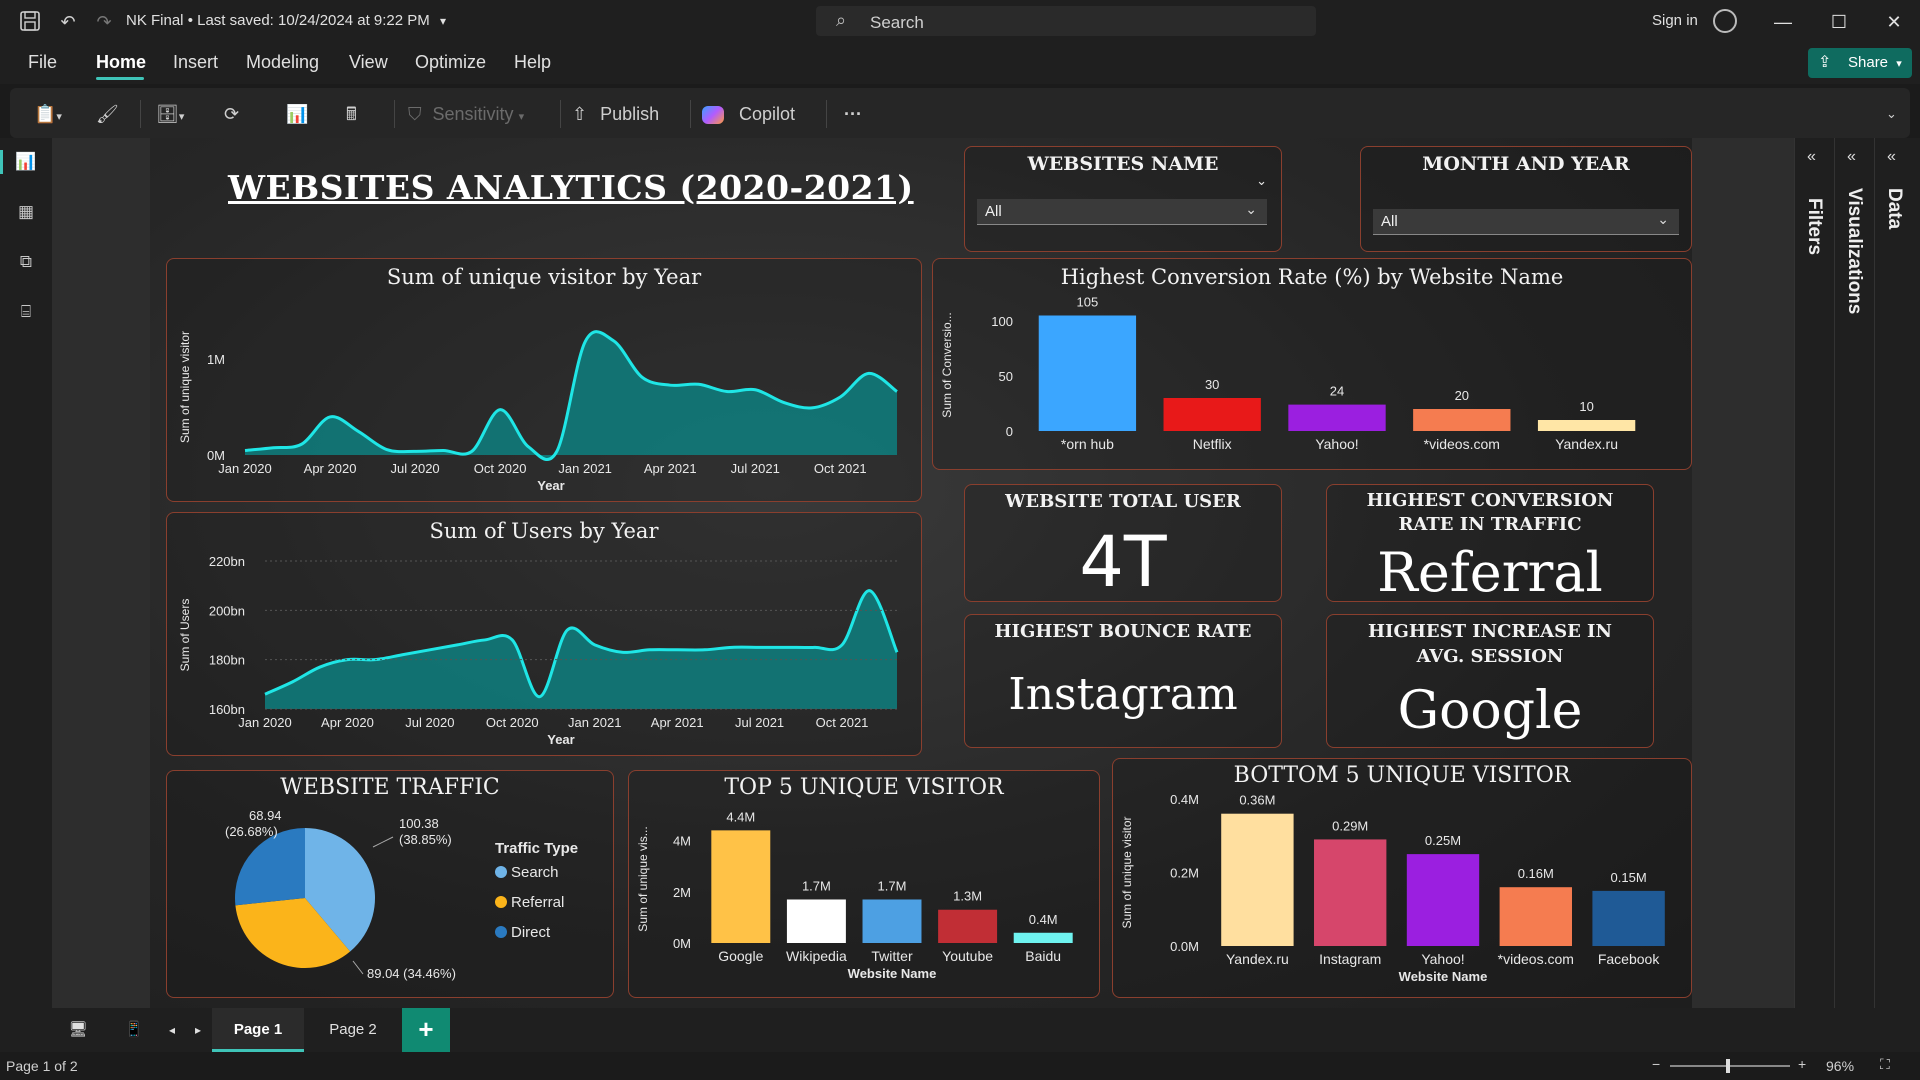 This screenshot has width=1920, height=1080. I want to click on report-view-icon: 📊, so click(26, 162).